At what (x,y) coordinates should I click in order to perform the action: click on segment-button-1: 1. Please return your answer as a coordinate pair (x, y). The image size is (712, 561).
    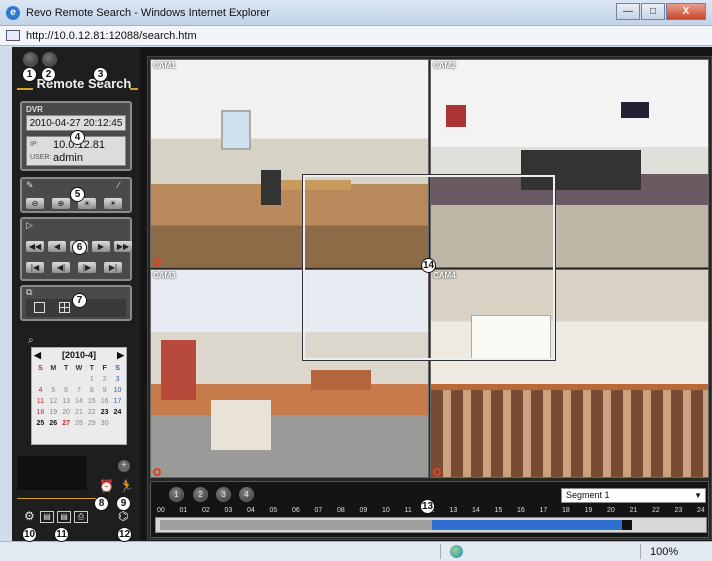
    Looking at the image, I should click on (176, 494).